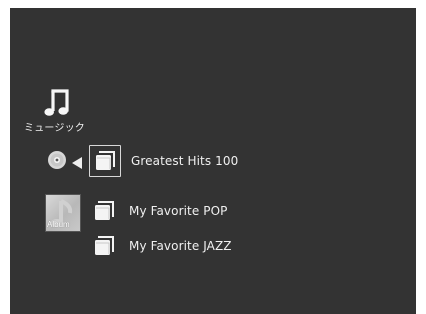  I want to click on album-art-icon: Album, so click(63, 213).